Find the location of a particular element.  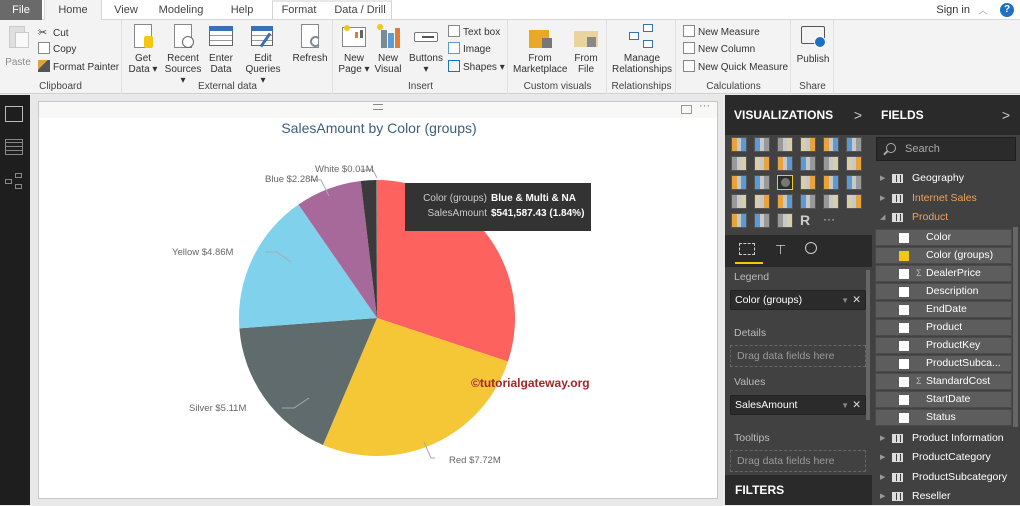

new-quick-measure-button: New Quick Measure is located at coordinates (735, 68).